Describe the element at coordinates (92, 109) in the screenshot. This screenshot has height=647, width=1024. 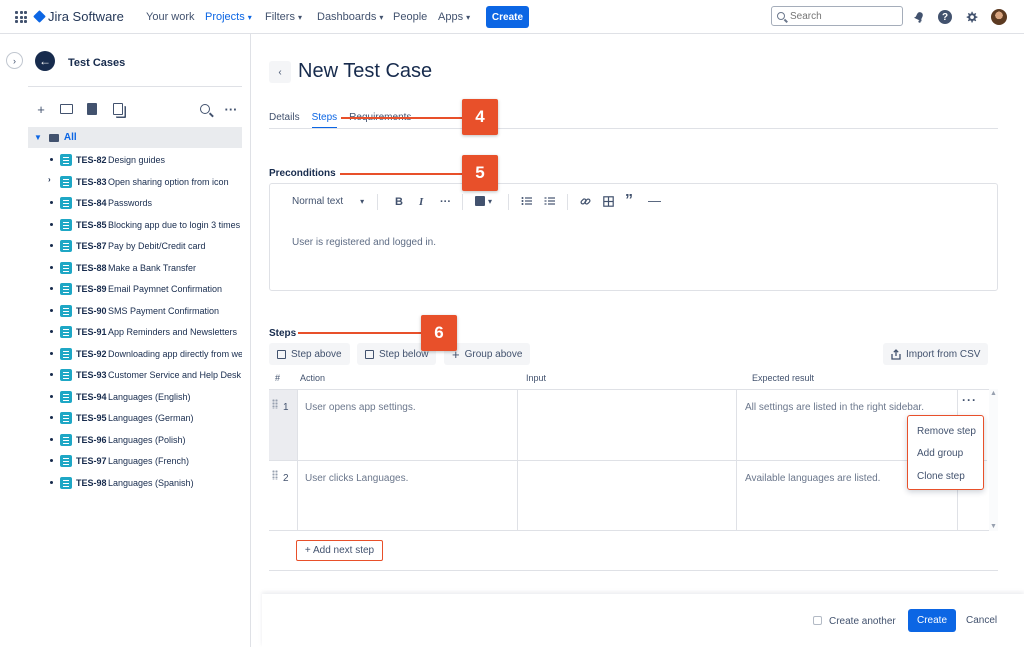
I see `delete-icon-button` at that location.